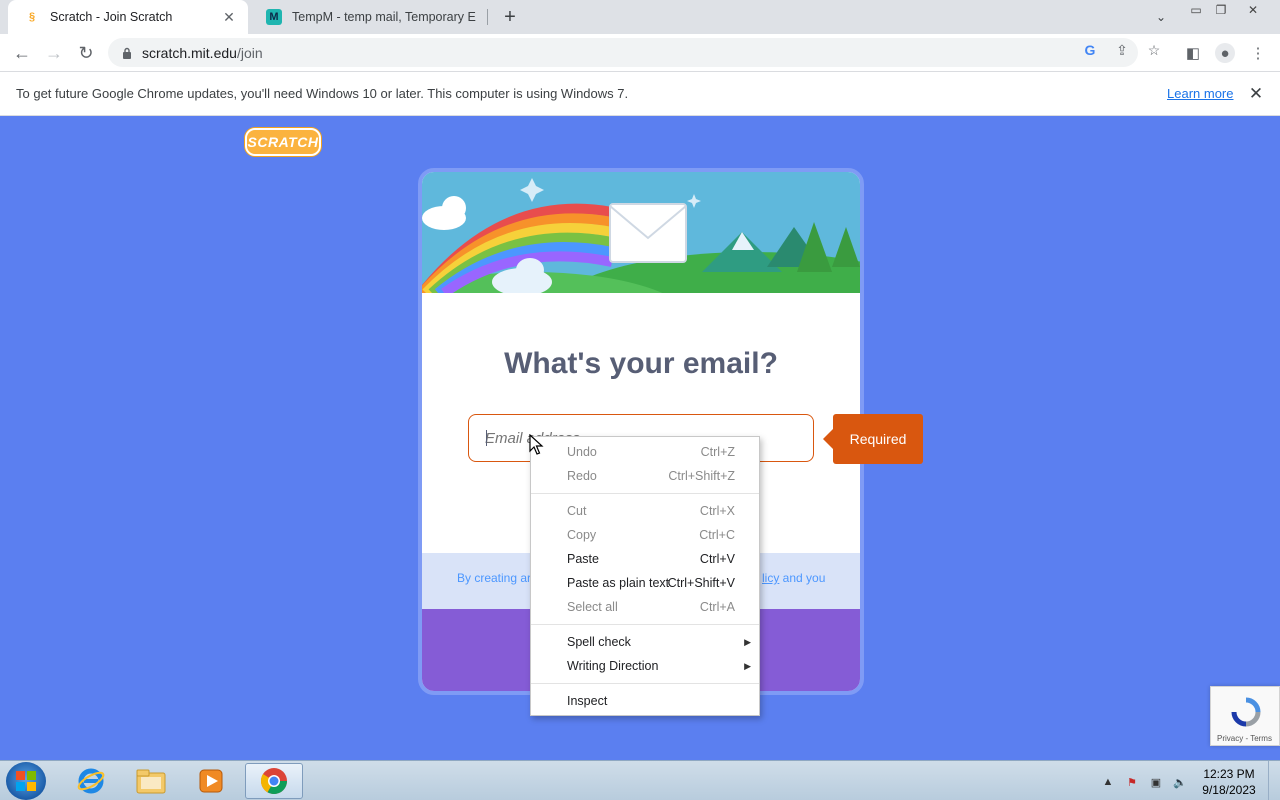 The height and width of the screenshot is (800, 1280). Describe the element at coordinates (582, 452) in the screenshot. I see `ctx-label: Undo` at that location.